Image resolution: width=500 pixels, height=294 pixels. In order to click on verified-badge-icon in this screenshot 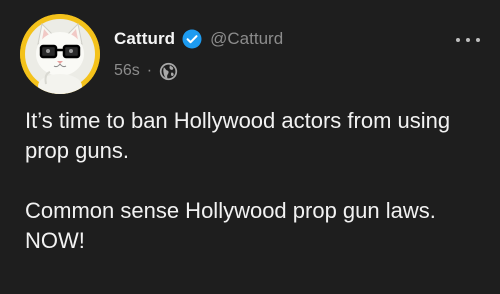, I will do `click(192, 39)`.